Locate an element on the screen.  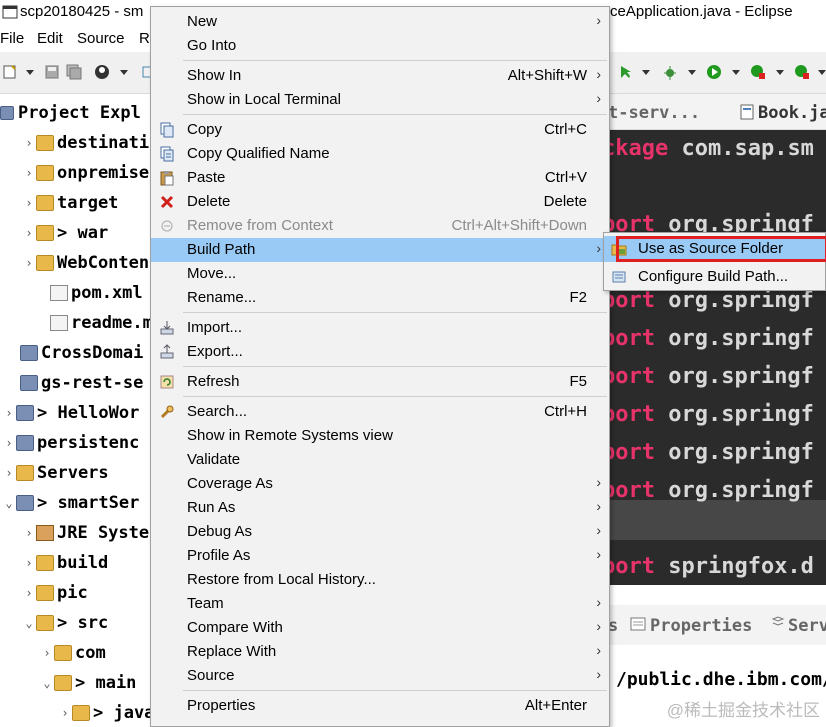
menu-item-use-as-source-folder: Use as Source Folder is located at coordinates (715, 249).